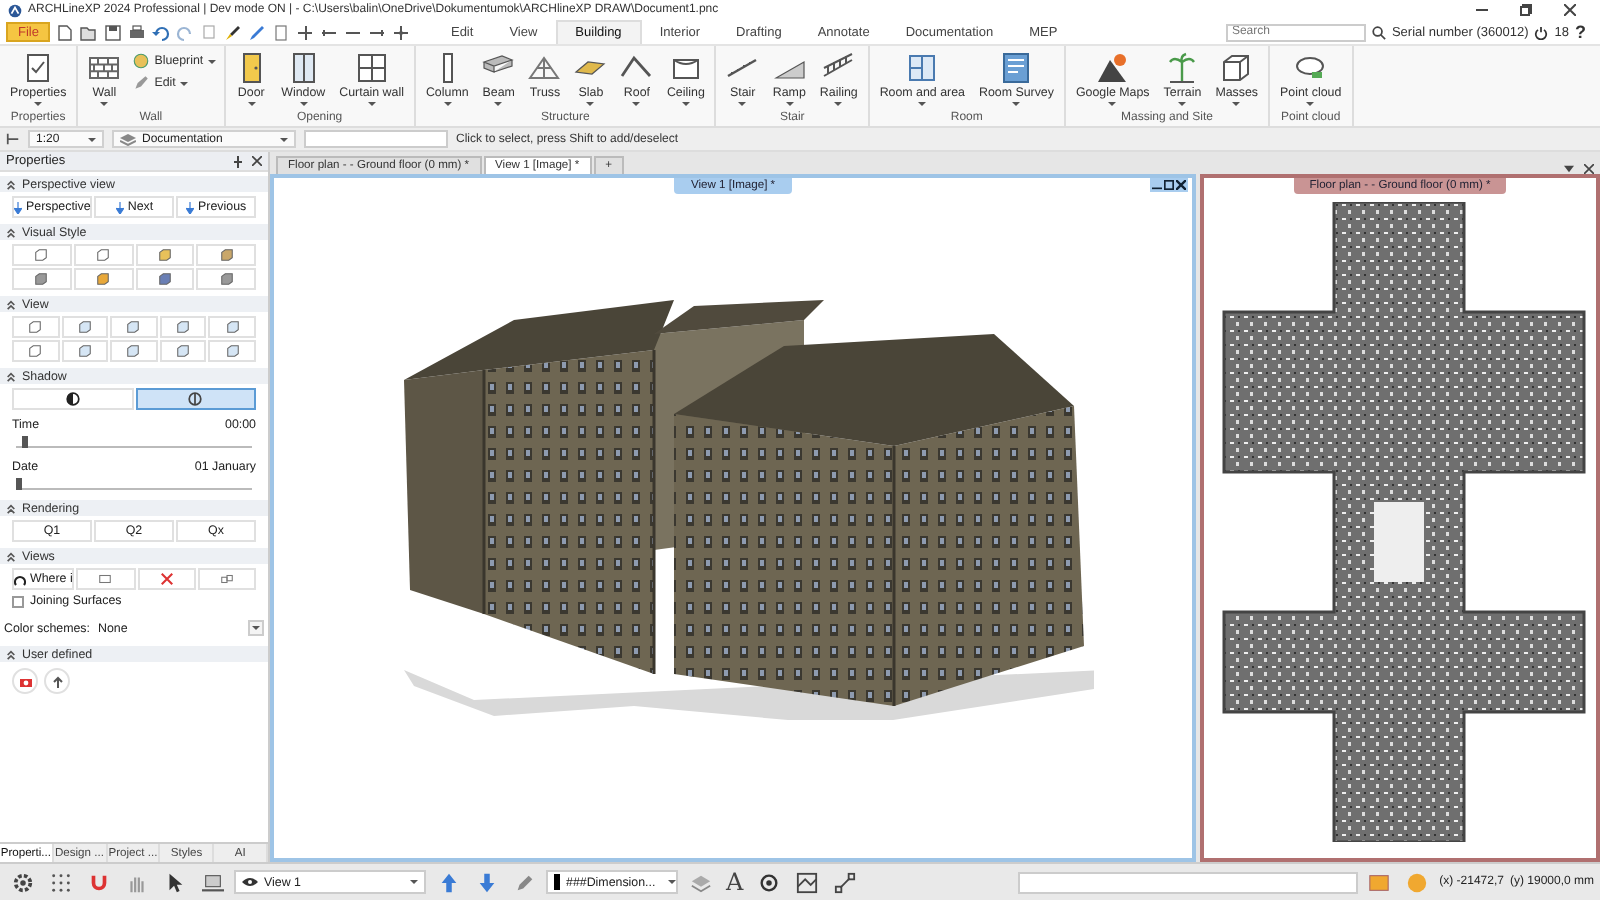  Describe the element at coordinates (303, 68) in the screenshot. I see `window-icon` at that location.